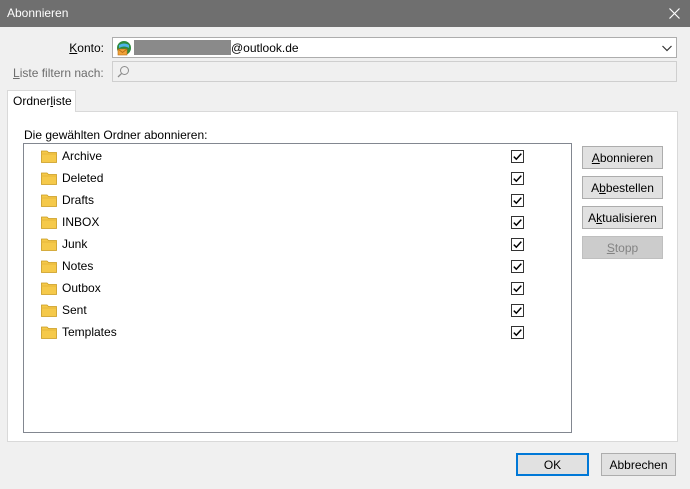  What do you see at coordinates (297, 244) in the screenshot?
I see `list-item: Junk` at bounding box center [297, 244].